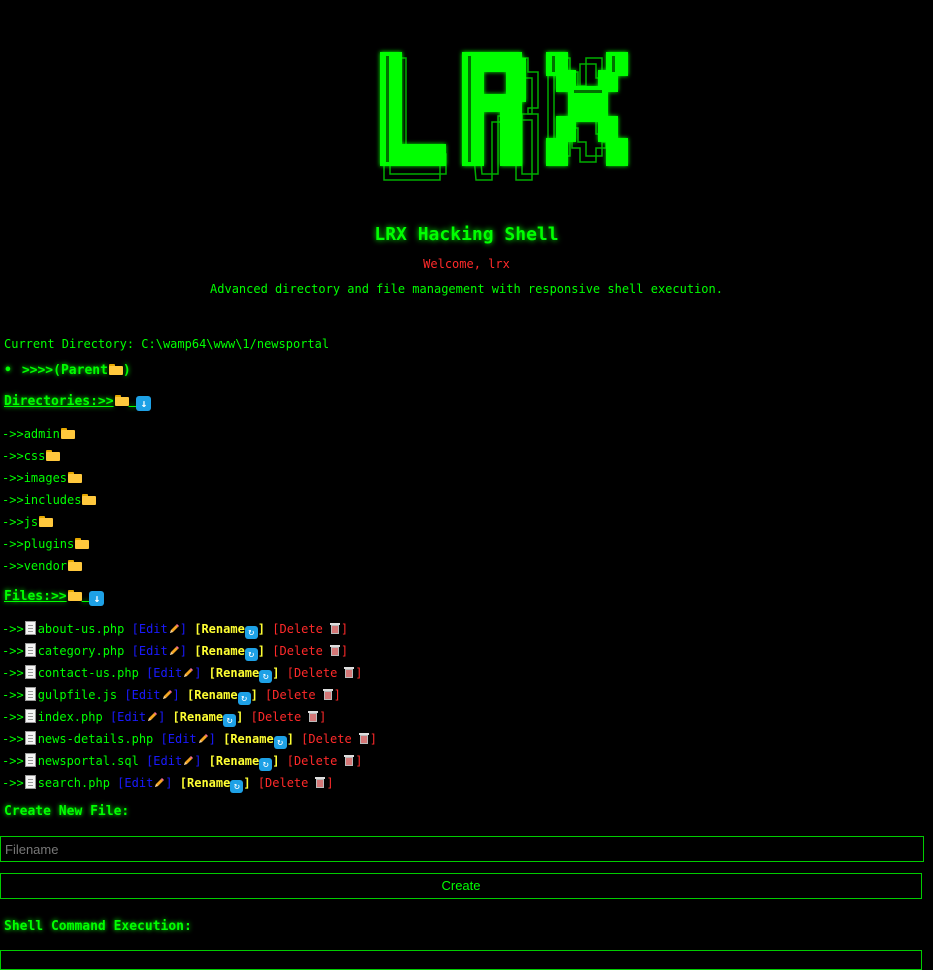 This screenshot has height=970, width=933. I want to click on directories-heading: Directories:>> ↓, so click(78, 402).